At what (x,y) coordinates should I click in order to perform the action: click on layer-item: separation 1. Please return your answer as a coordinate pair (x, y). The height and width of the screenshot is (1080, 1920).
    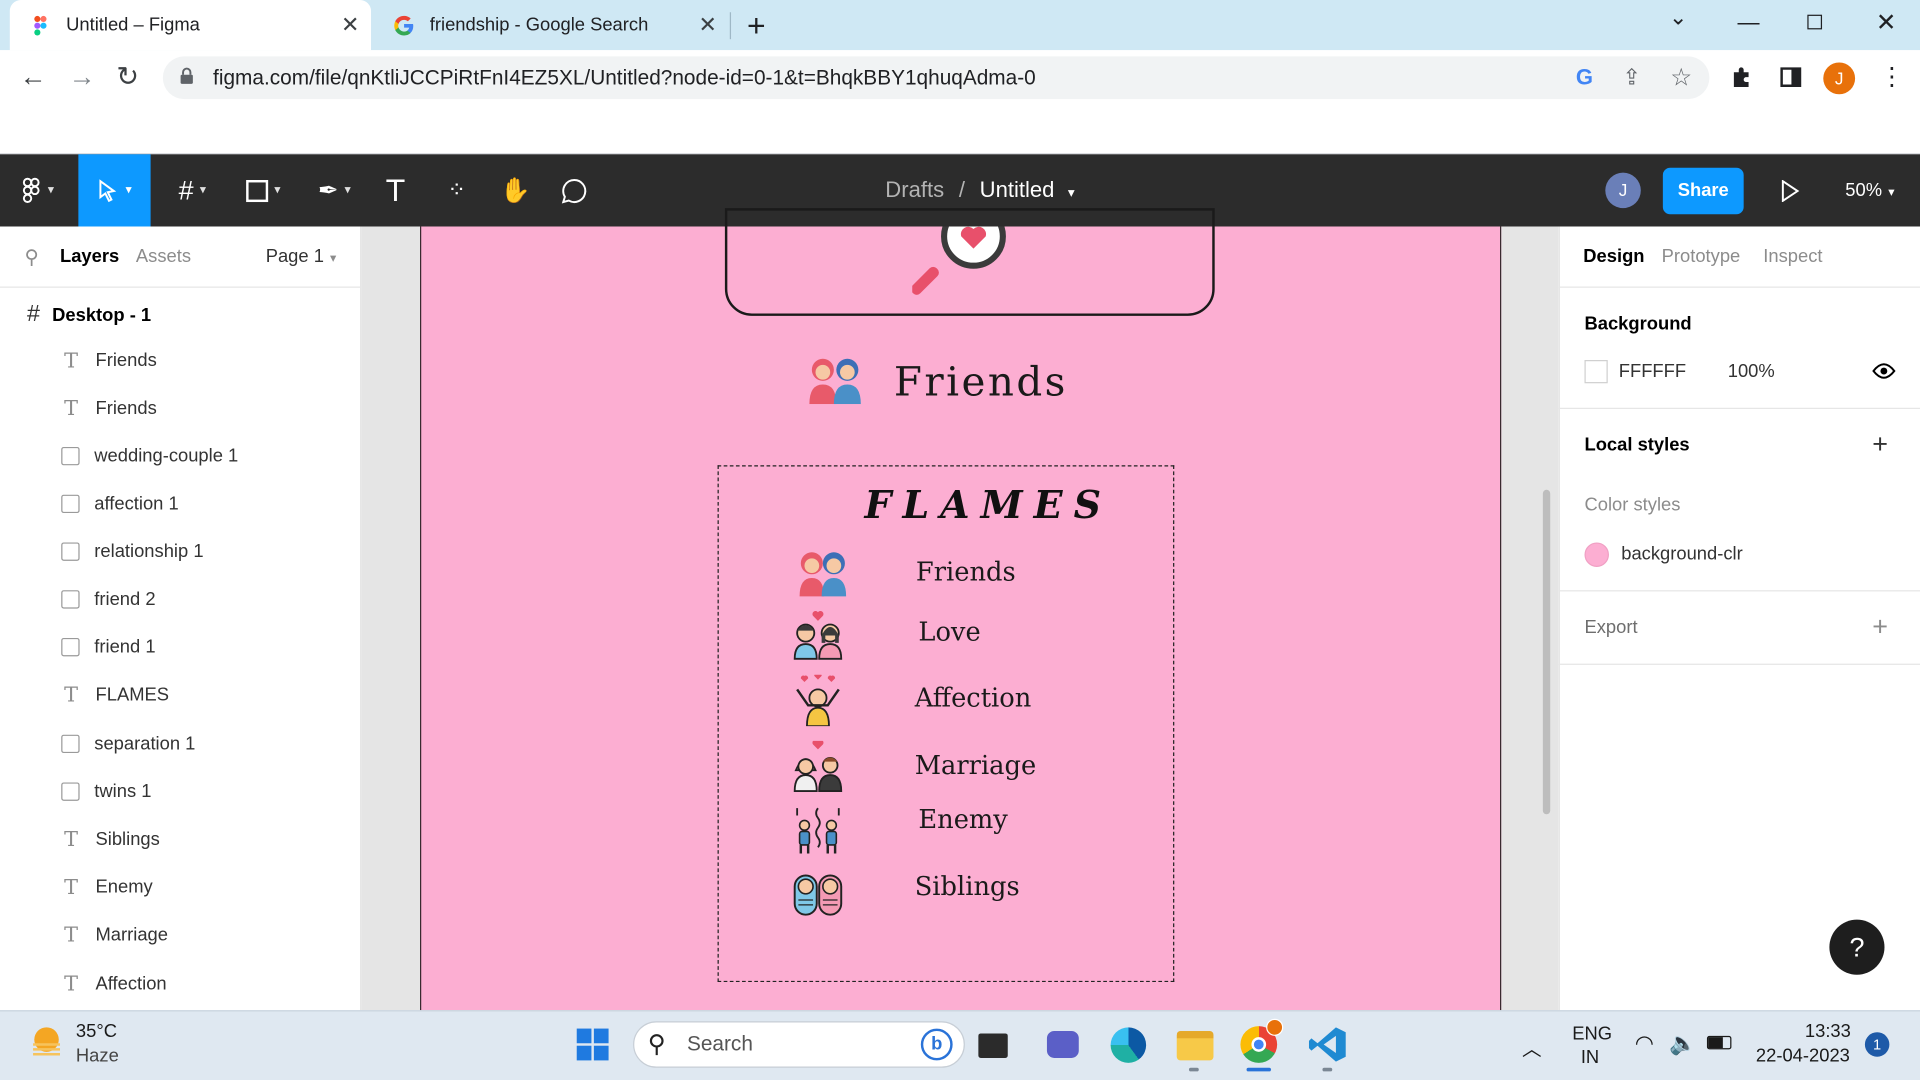
    Looking at the image, I should click on (128, 744).